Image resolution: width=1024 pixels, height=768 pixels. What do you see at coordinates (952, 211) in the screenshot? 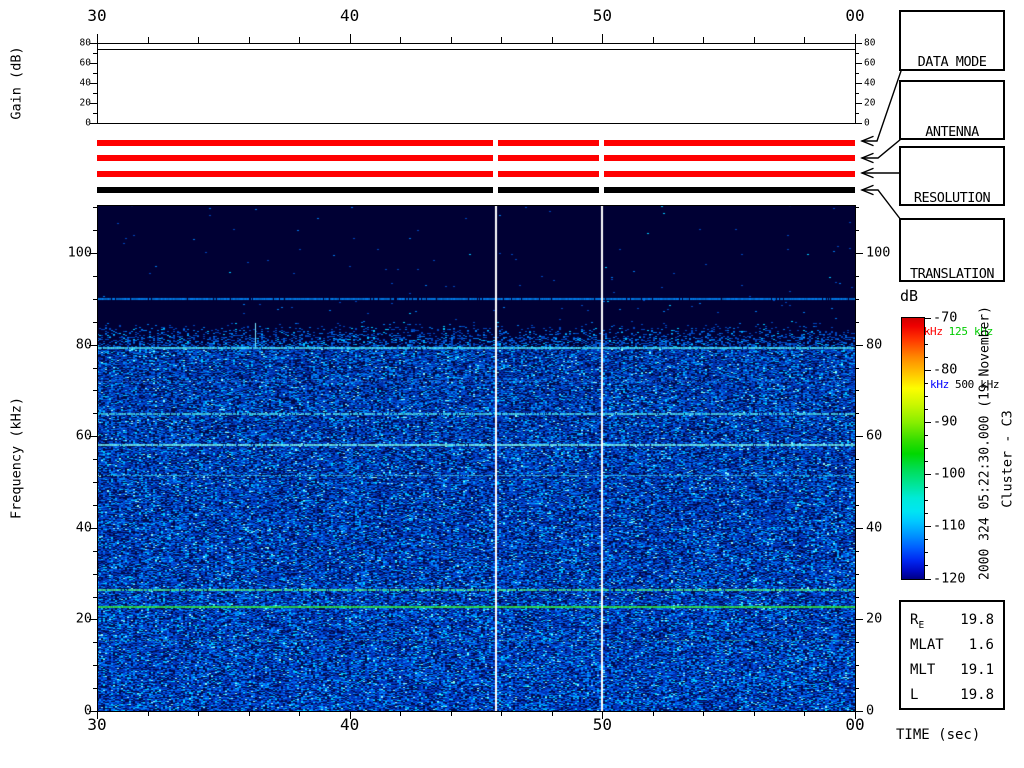
I see `resolution-box: RESOLUTION 8-bit4-bit1-bit` at bounding box center [952, 211].